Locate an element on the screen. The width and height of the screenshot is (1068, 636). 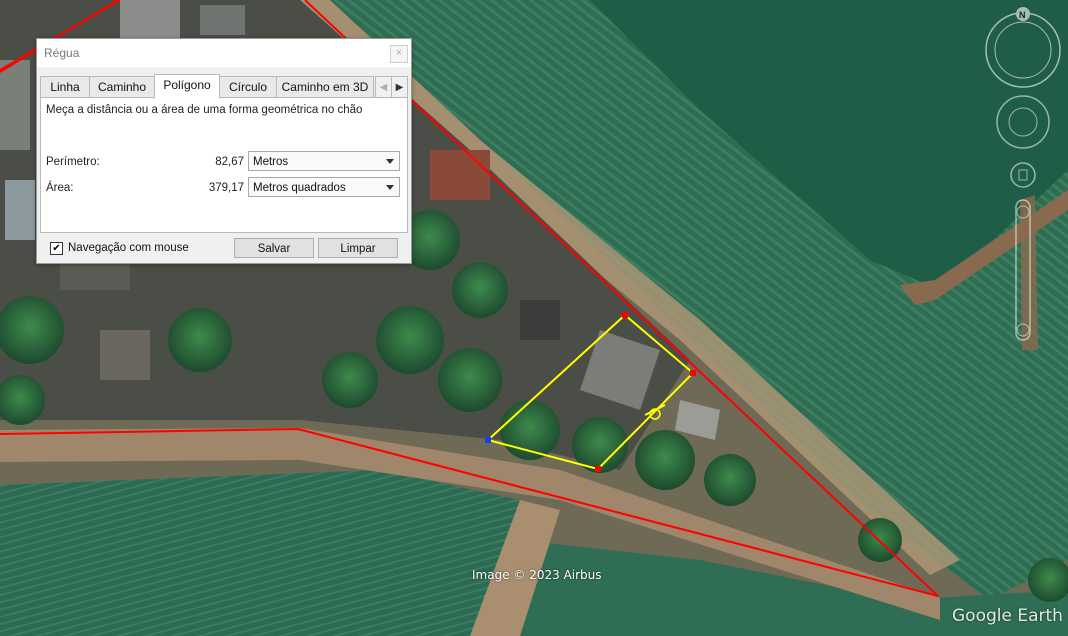
close-icon: × is located at coordinates (399, 54).